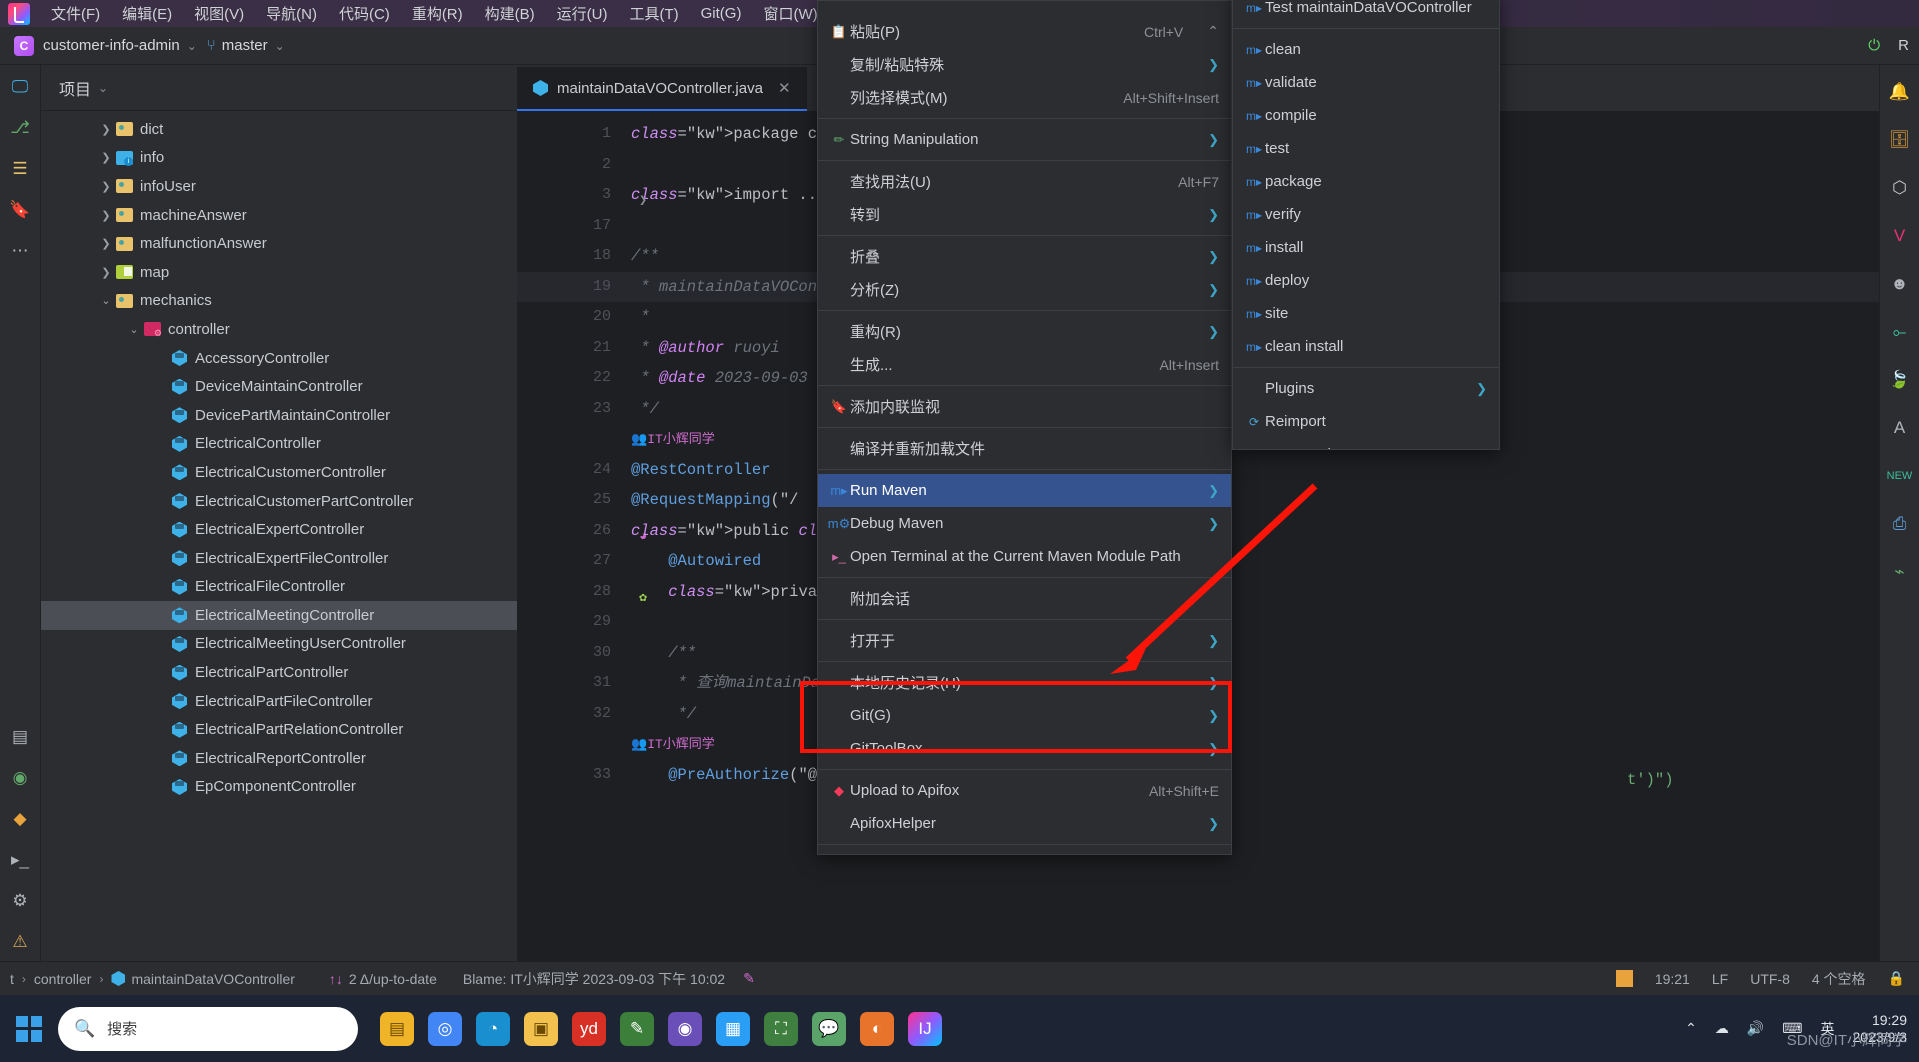 The image size is (1919, 1062). What do you see at coordinates (1366, 421) in the screenshot?
I see `maven-menu-item-reimport: ⟳ Reimport` at bounding box center [1366, 421].